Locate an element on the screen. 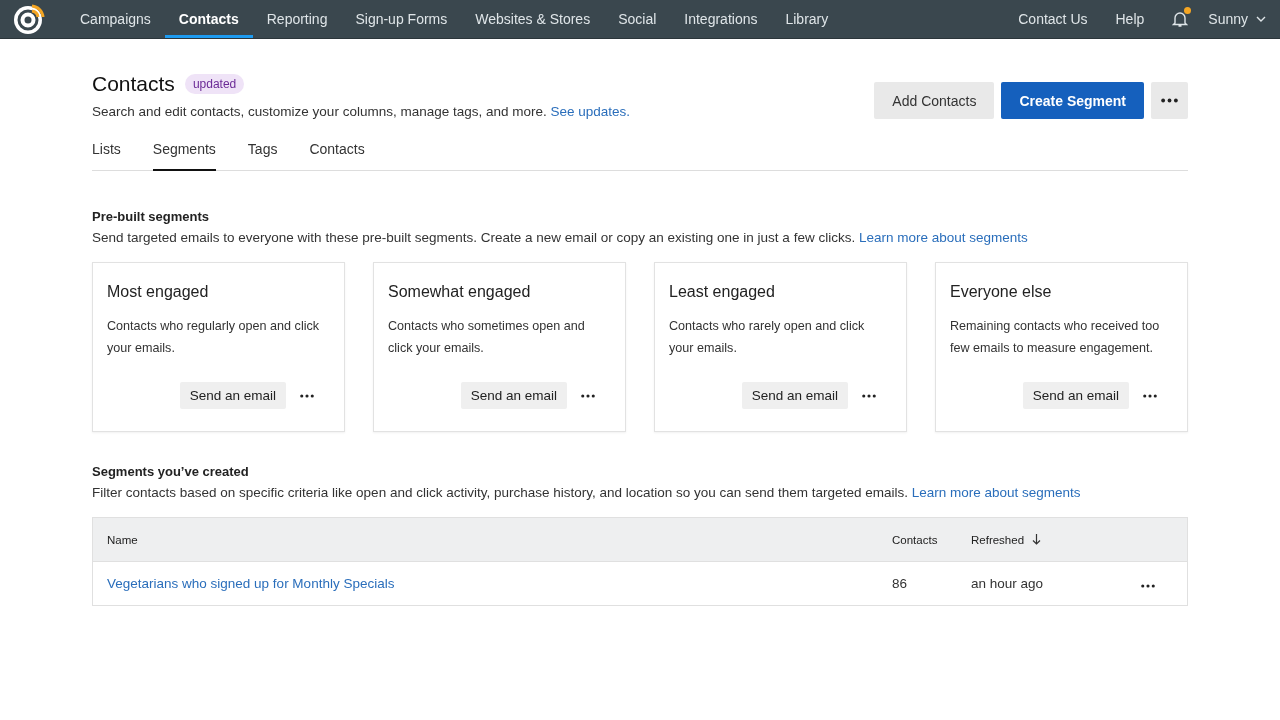 The height and width of the screenshot is (720, 1280). table-cell-text: an hour ago is located at coordinates (1008, 583).